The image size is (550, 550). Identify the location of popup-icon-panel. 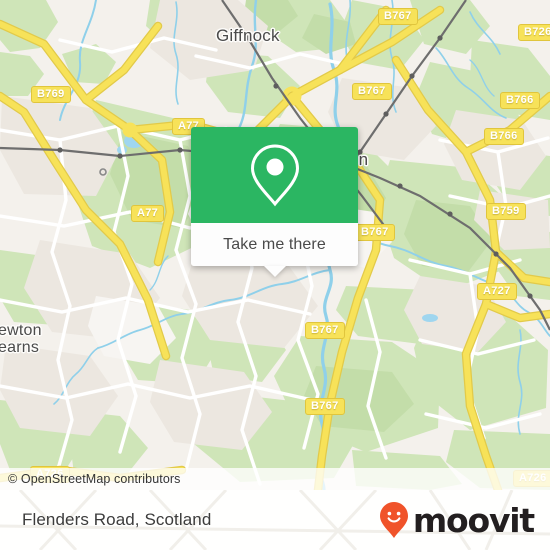
(274, 175).